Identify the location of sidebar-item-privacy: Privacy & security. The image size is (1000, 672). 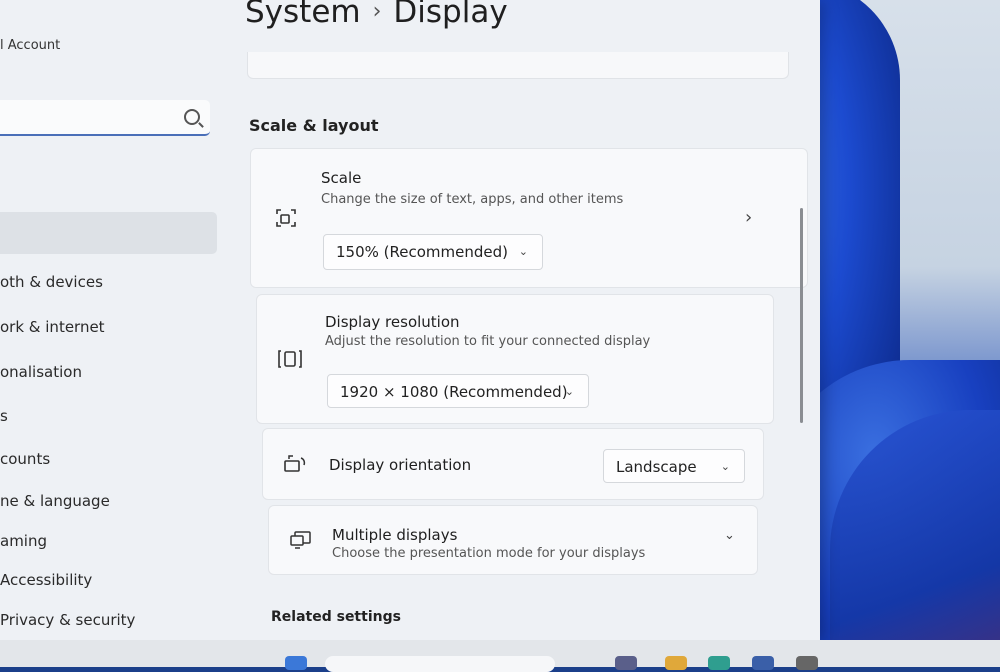
(67, 620).